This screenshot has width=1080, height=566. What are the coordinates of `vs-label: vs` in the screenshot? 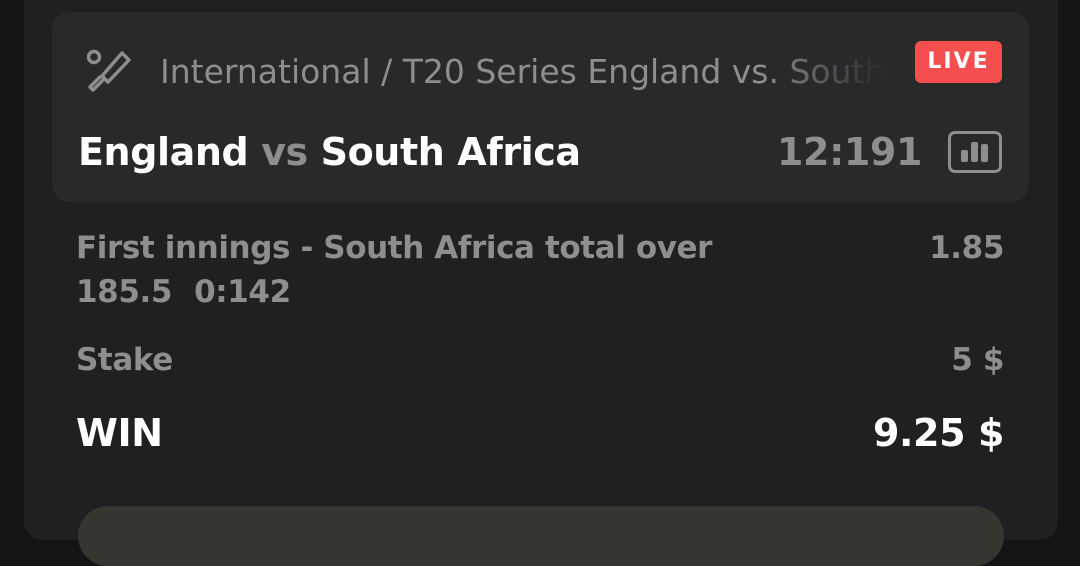 It's located at (284, 152).